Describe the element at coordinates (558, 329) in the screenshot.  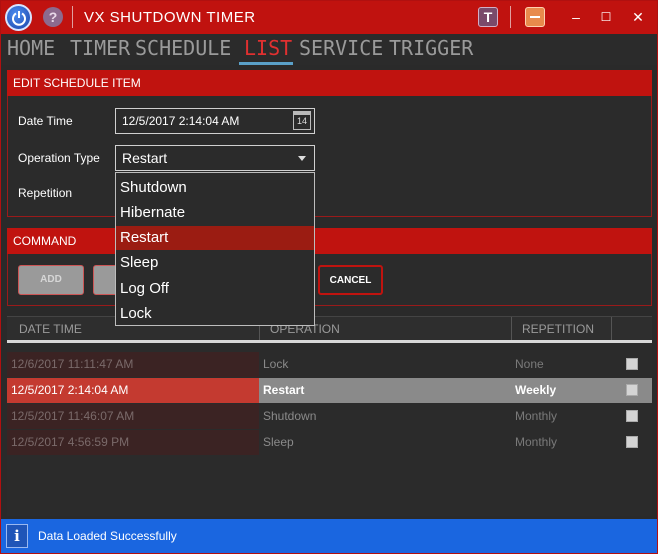
I see `column-header-repetition: REPETITION` at that location.